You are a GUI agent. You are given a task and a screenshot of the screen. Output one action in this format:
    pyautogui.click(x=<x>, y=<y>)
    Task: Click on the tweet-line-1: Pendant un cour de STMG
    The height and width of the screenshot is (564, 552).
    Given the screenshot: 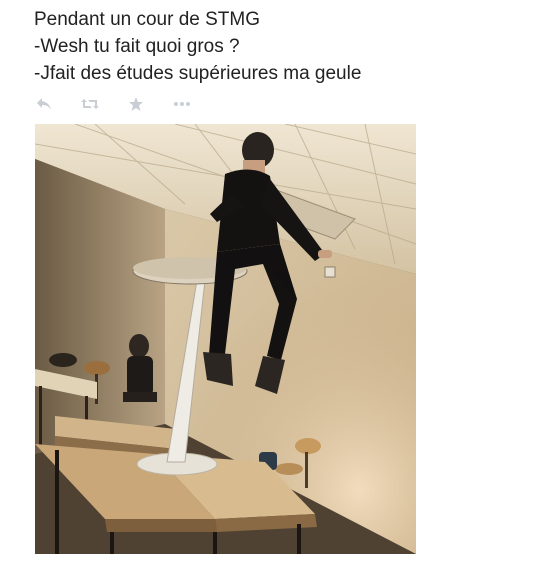 What is the action you would take?
    pyautogui.click(x=147, y=19)
    